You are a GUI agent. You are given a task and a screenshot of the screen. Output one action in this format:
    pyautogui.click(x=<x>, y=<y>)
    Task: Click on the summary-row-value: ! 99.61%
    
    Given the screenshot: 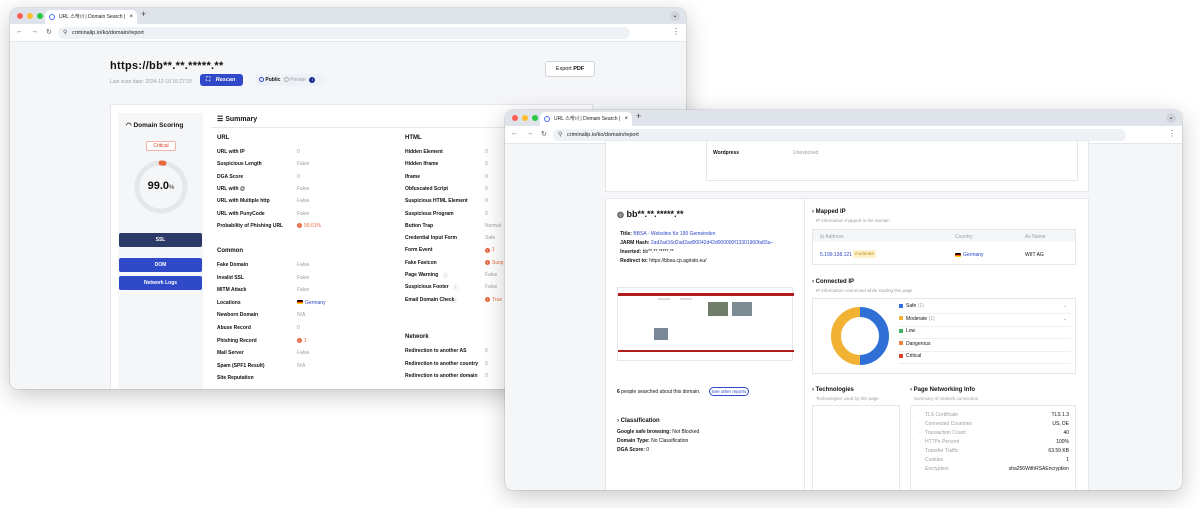 What is the action you would take?
    pyautogui.click(x=309, y=226)
    